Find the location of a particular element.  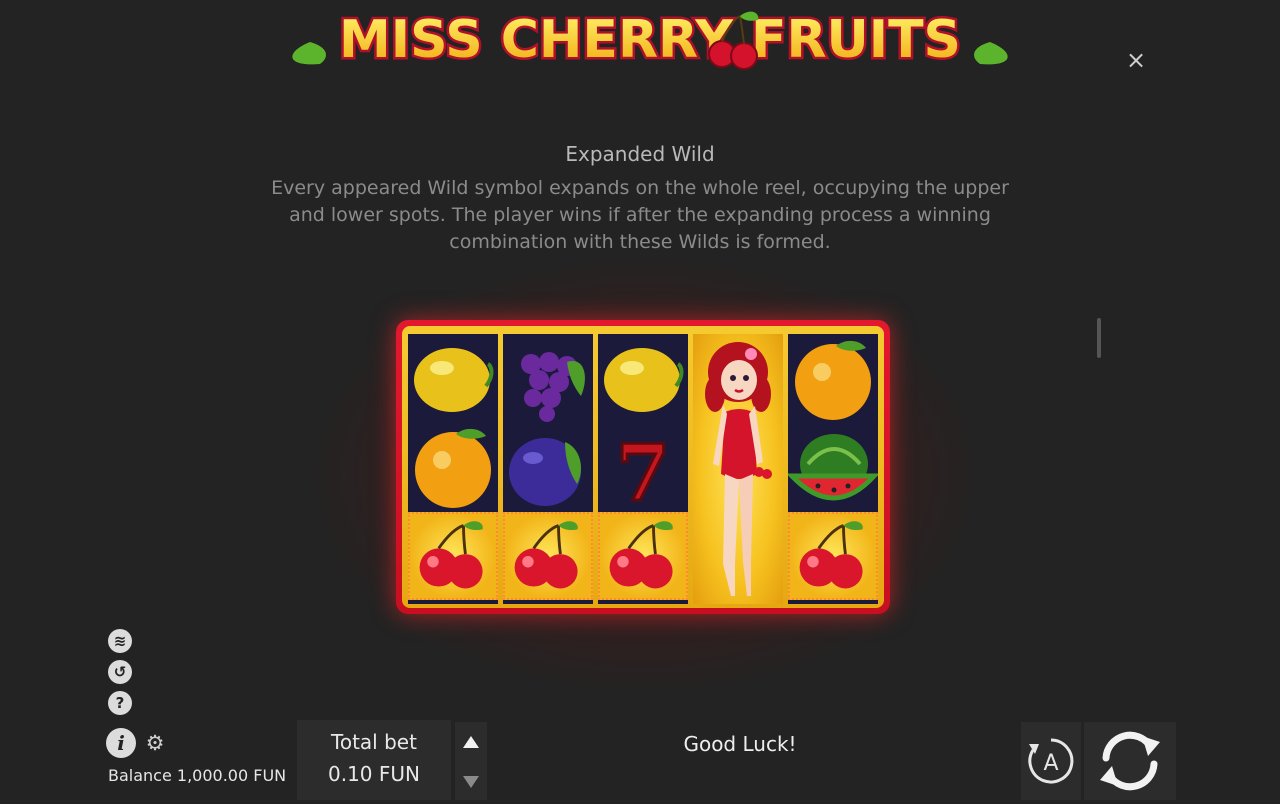

plum-icon is located at coordinates (548, 468).